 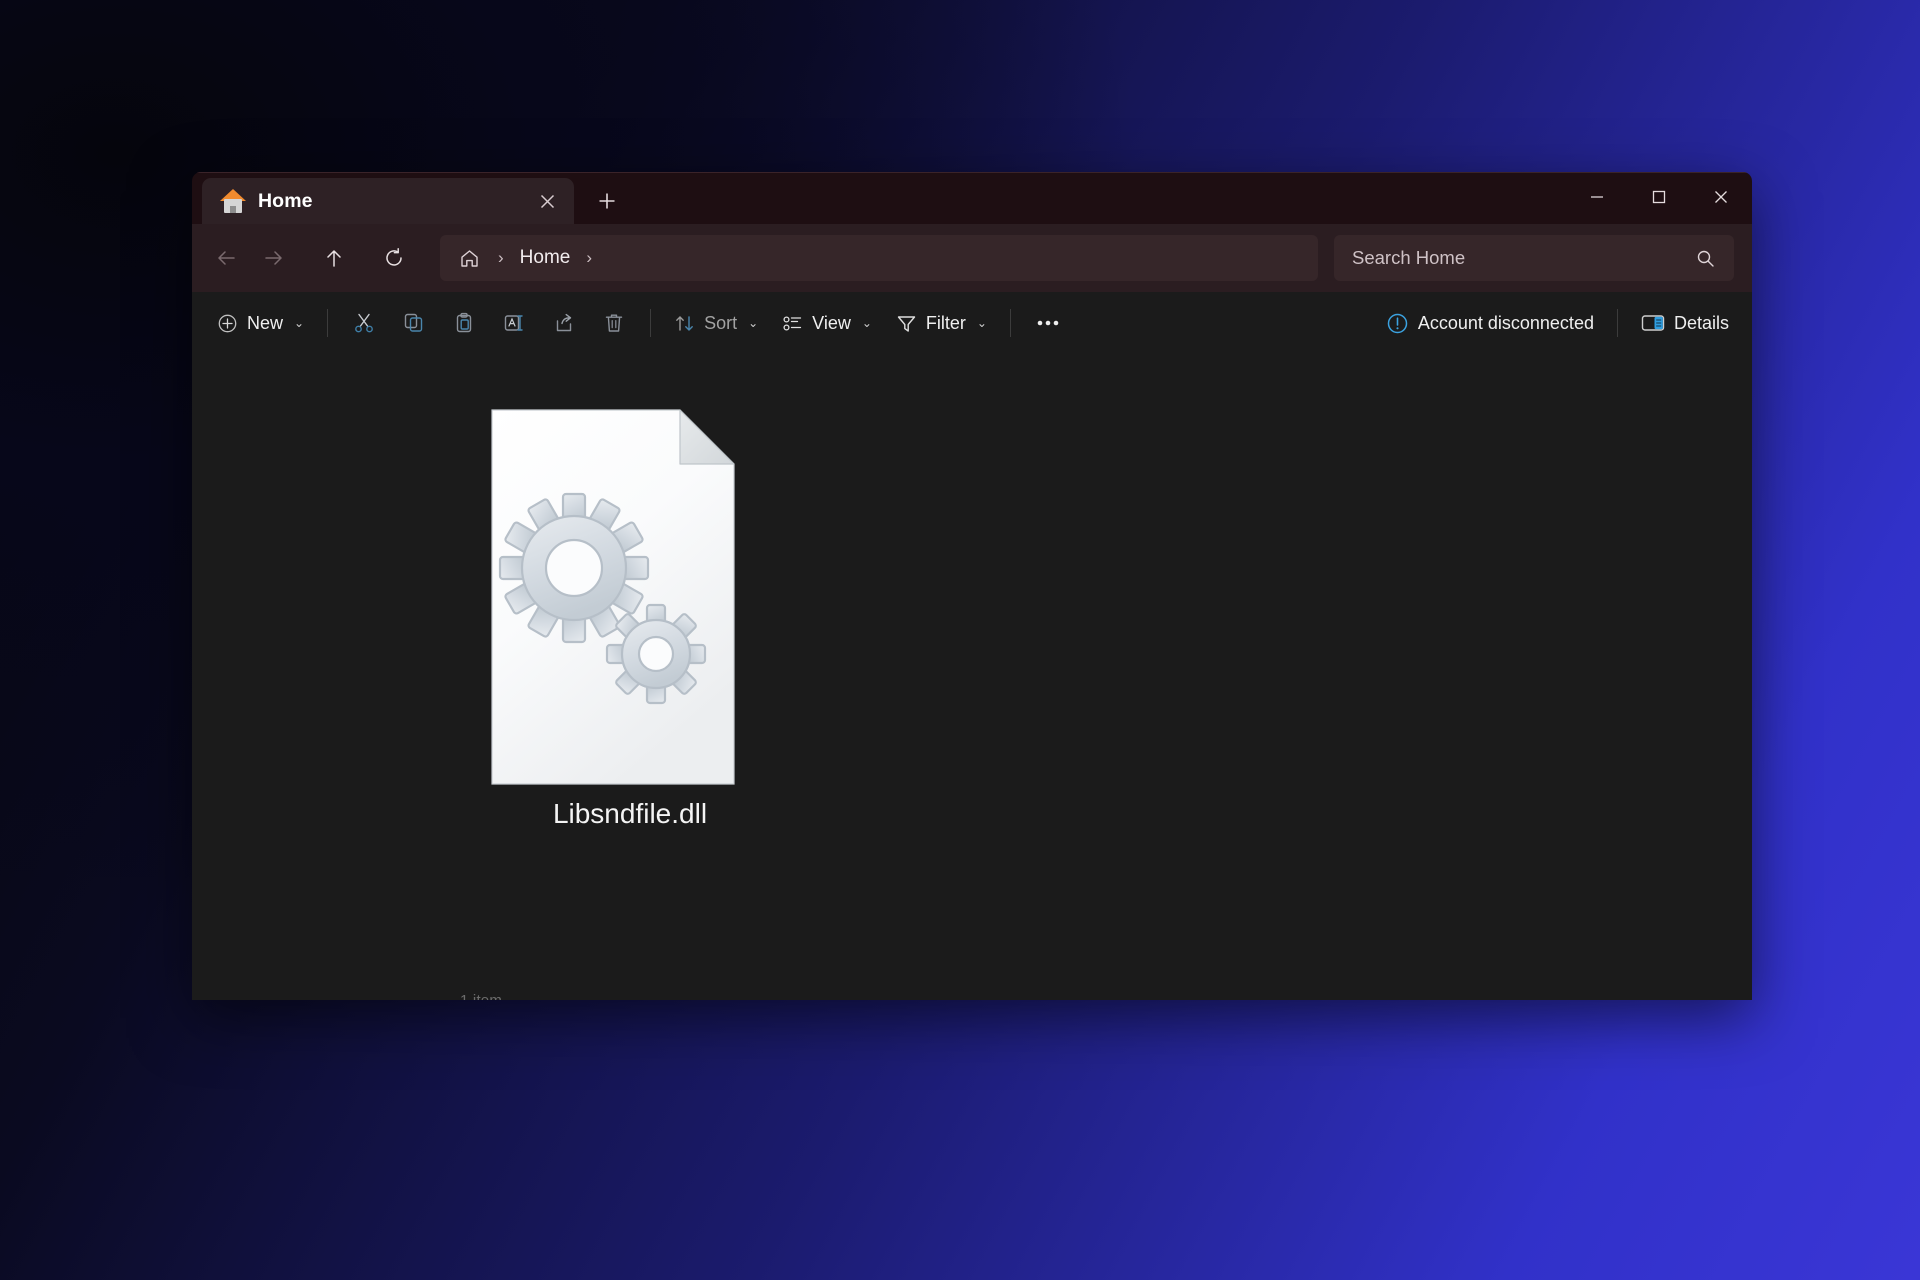 I want to click on search-icon, so click(x=1705, y=258).